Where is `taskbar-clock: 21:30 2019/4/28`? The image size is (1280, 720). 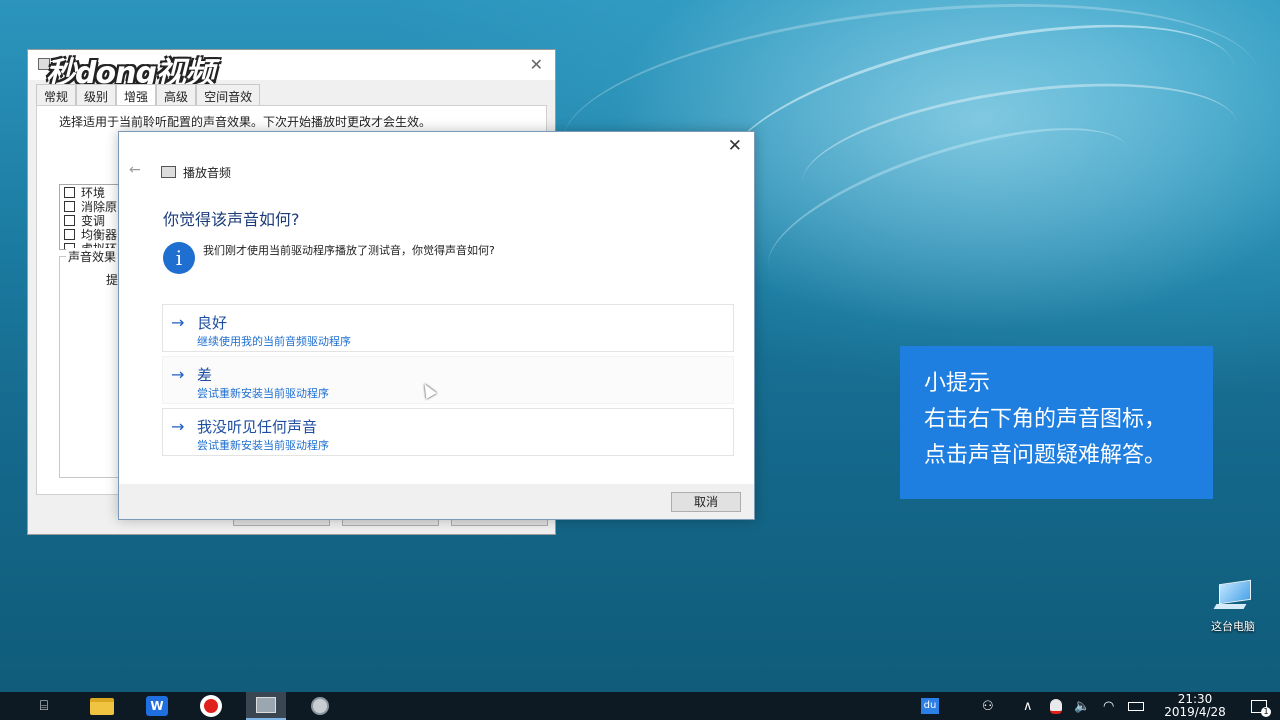
taskbar-clock: 21:30 2019/4/28 is located at coordinates (1195, 706).